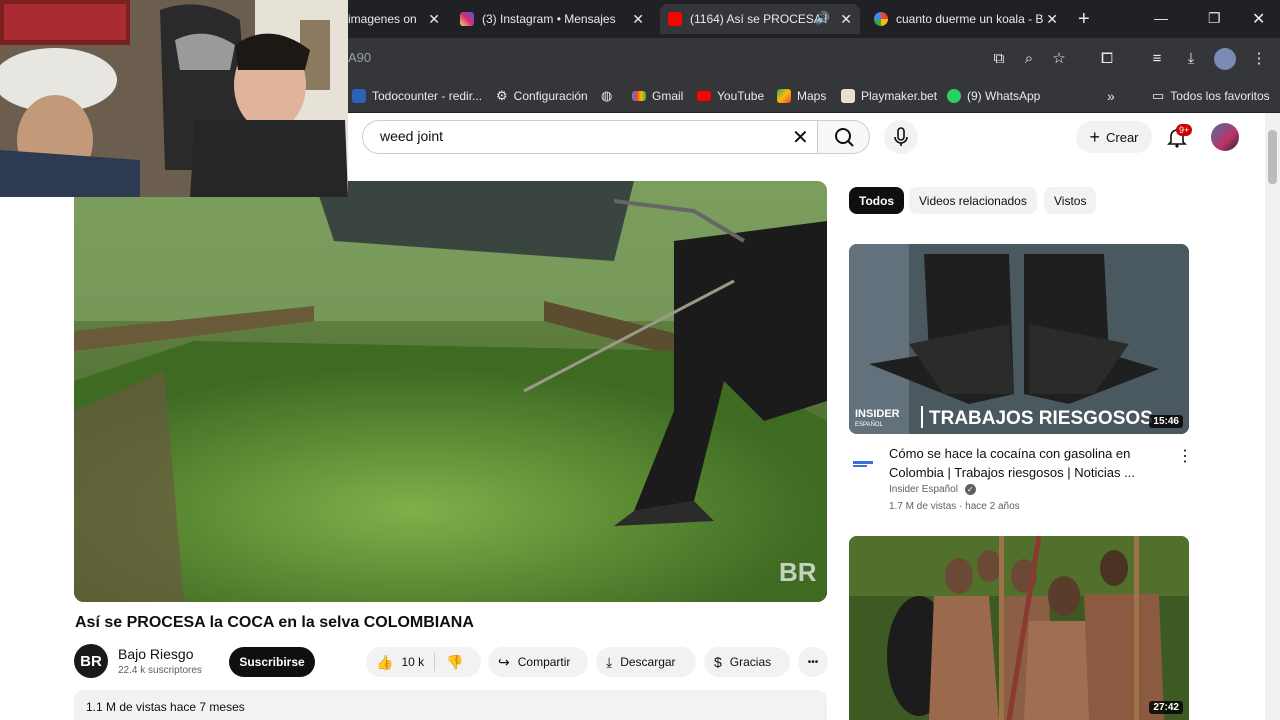 The height and width of the screenshot is (720, 1280). I want to click on extensions-icon: ⧠, so click(1107, 59).